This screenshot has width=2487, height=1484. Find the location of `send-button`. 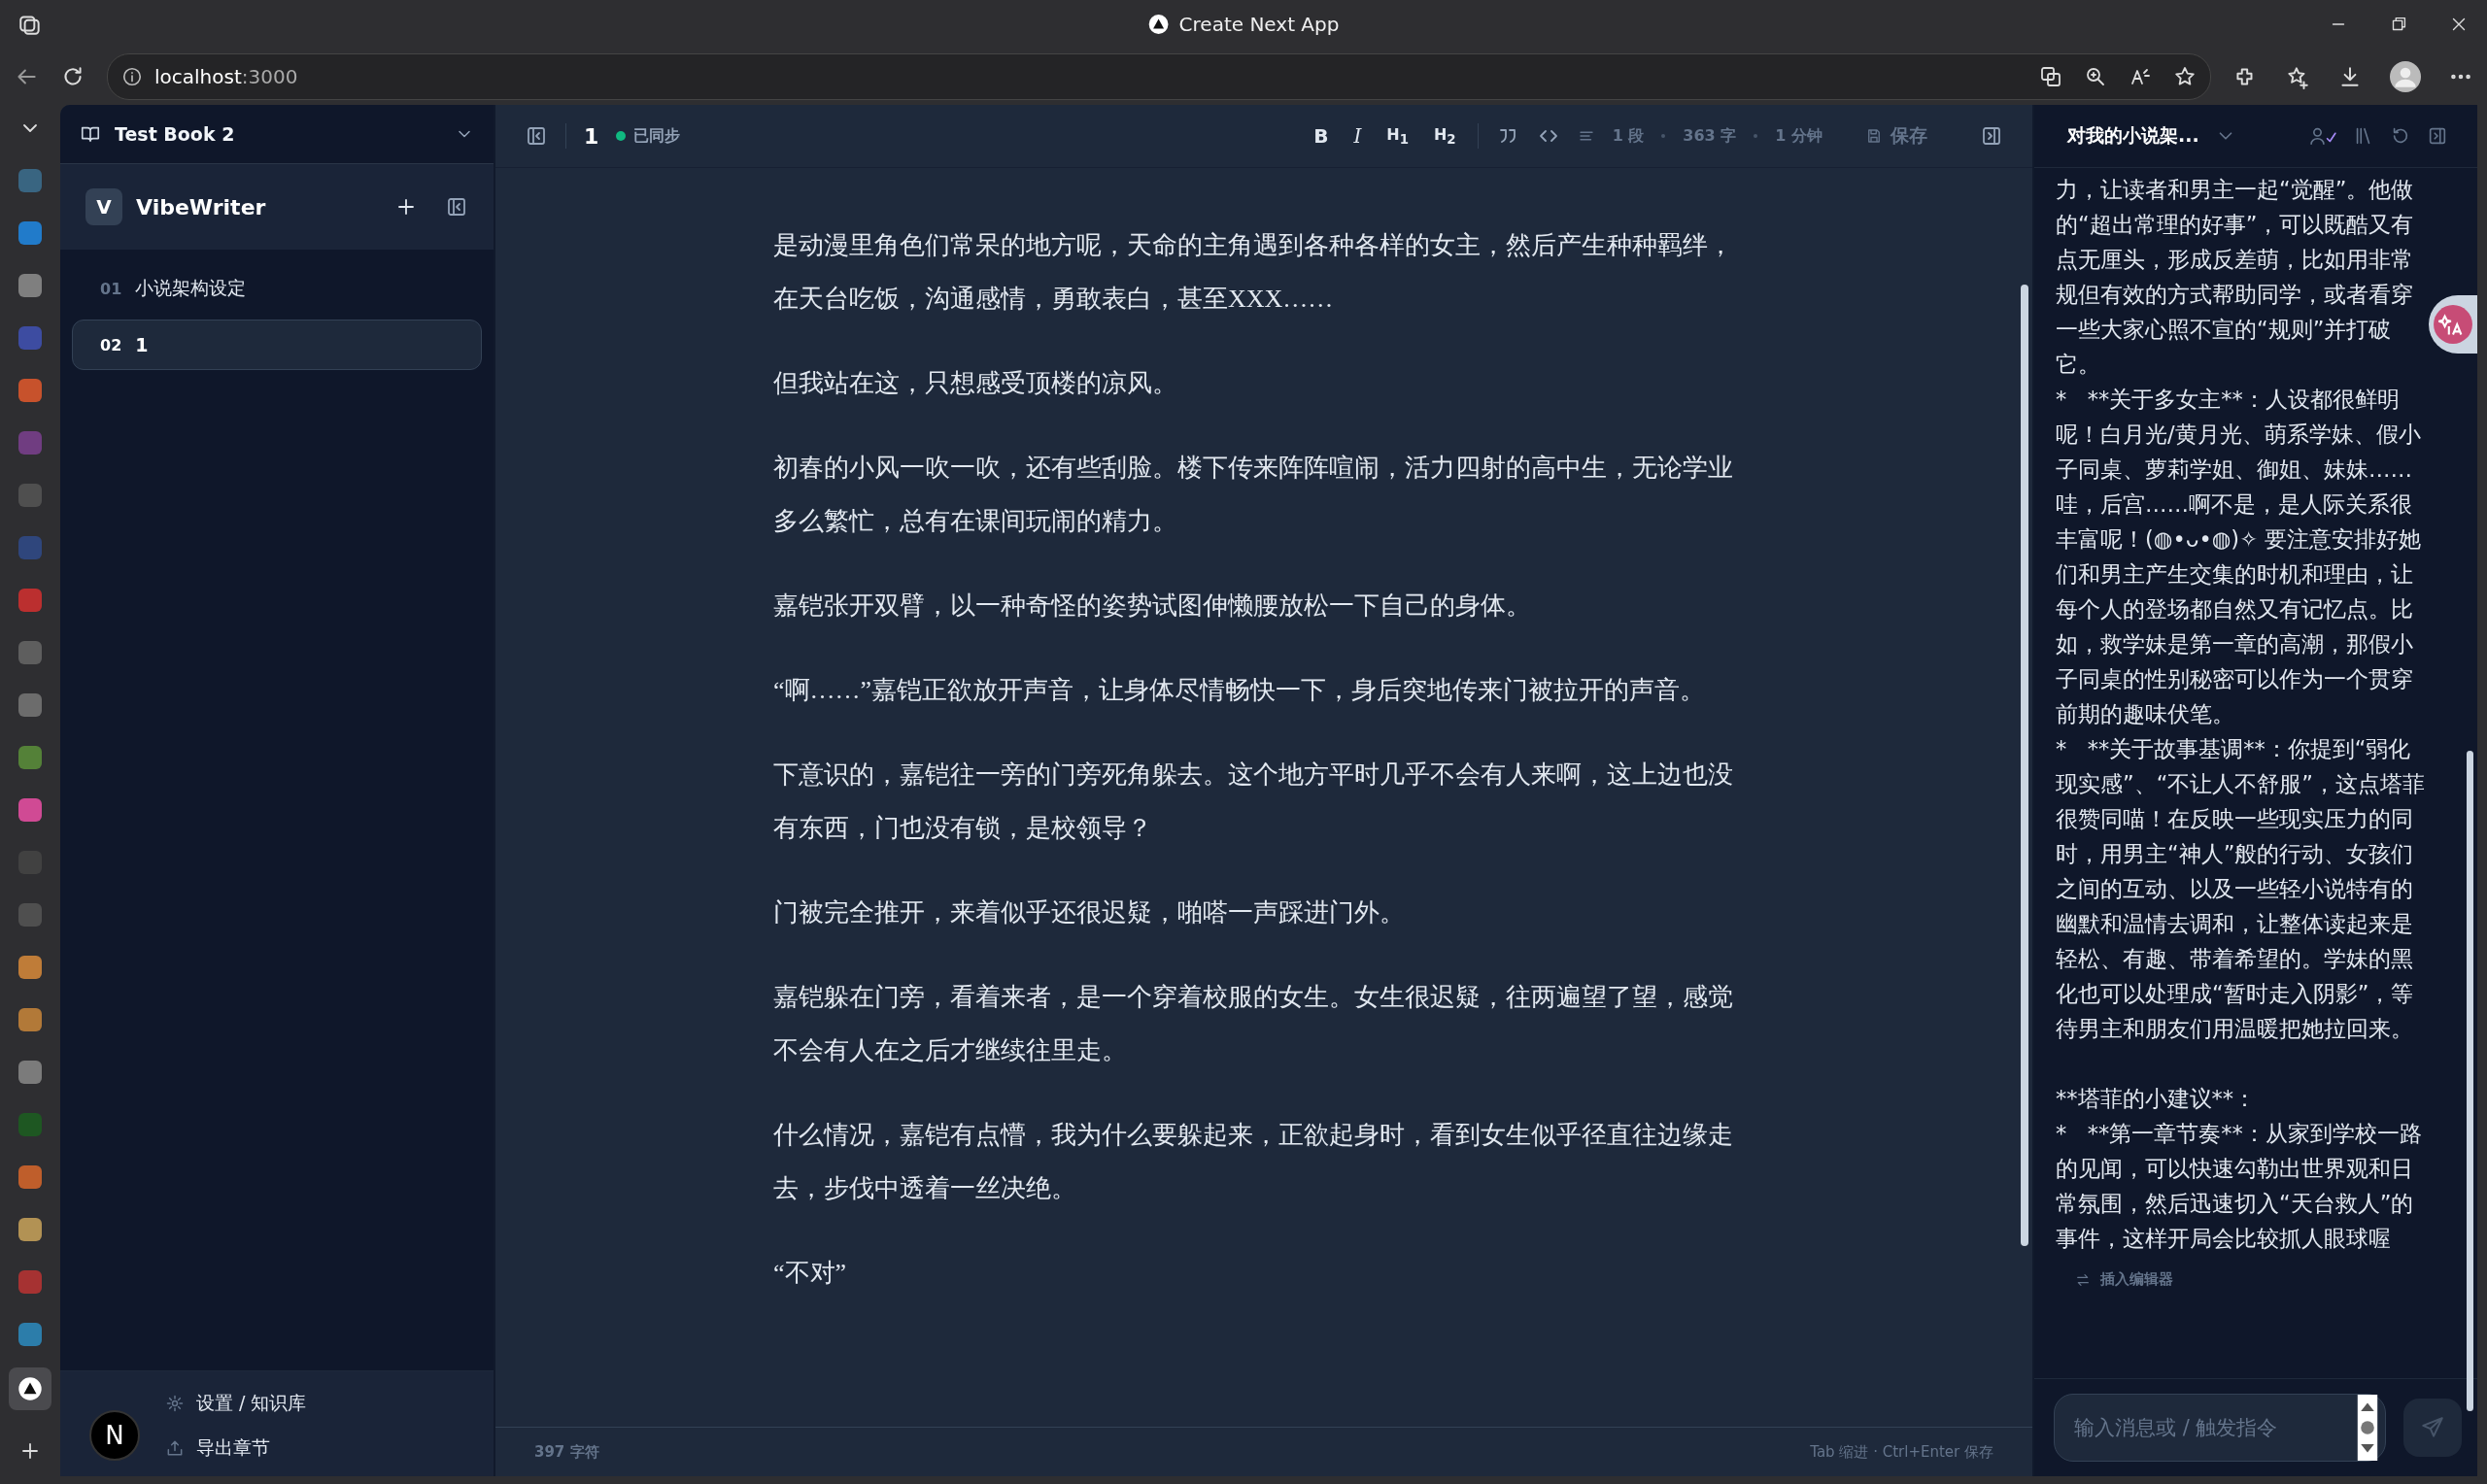

send-button is located at coordinates (2432, 1428).